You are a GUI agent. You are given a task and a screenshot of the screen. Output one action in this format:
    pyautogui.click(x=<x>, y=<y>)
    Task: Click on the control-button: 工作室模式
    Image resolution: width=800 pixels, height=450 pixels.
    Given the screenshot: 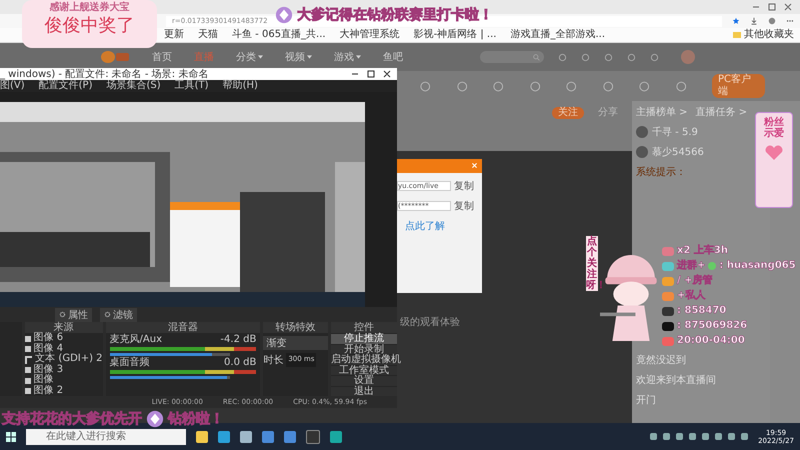 What is the action you would take?
    pyautogui.click(x=363, y=371)
    